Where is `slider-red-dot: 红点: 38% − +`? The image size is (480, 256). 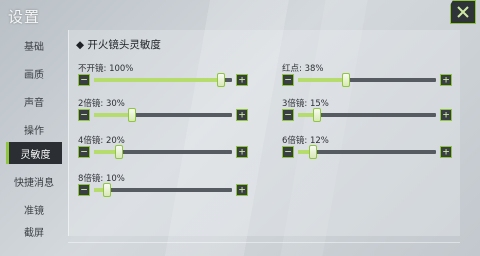
slider-red-dot: 红点: 38% − + is located at coordinates (367, 80).